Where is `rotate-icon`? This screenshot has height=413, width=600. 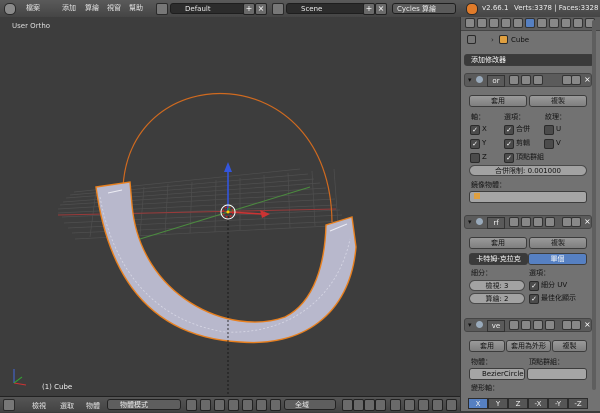 rotate-icon is located at coordinates (247, 405).